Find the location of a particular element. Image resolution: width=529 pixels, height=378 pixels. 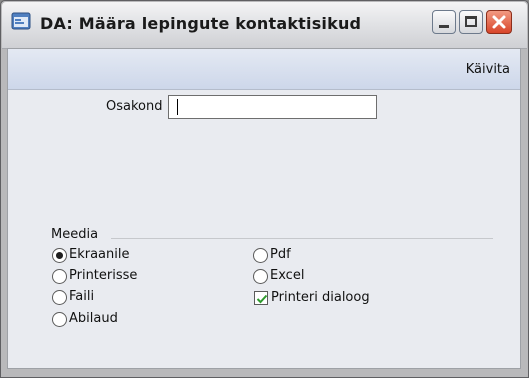

radio-printerisse is located at coordinates (59, 276).